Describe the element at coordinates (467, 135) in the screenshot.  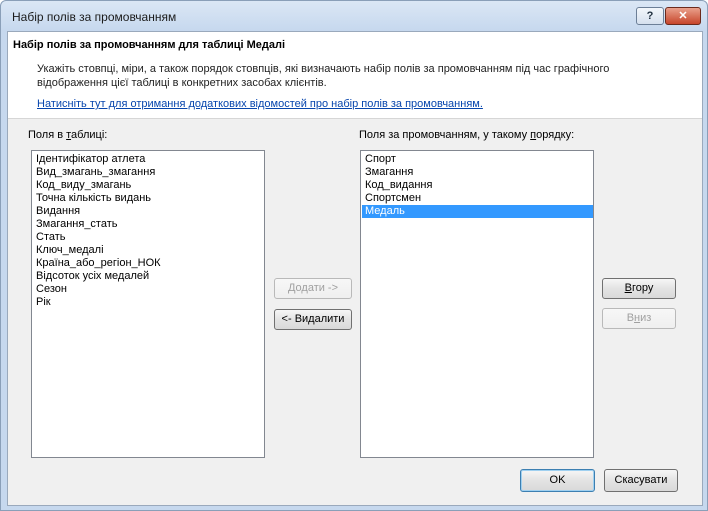
I see `default-fields-label: Поля за промовчанням, у такому порядку:` at that location.